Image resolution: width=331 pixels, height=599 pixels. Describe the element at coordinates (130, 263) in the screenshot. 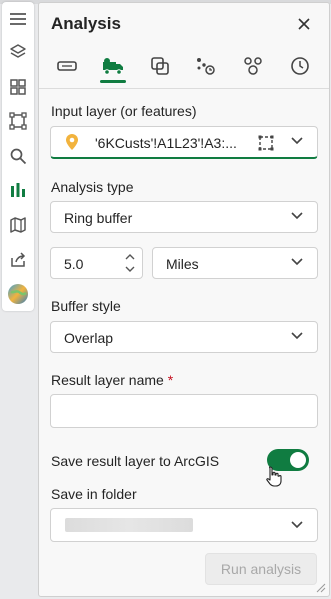

I see `spin-arrows-icon` at that location.